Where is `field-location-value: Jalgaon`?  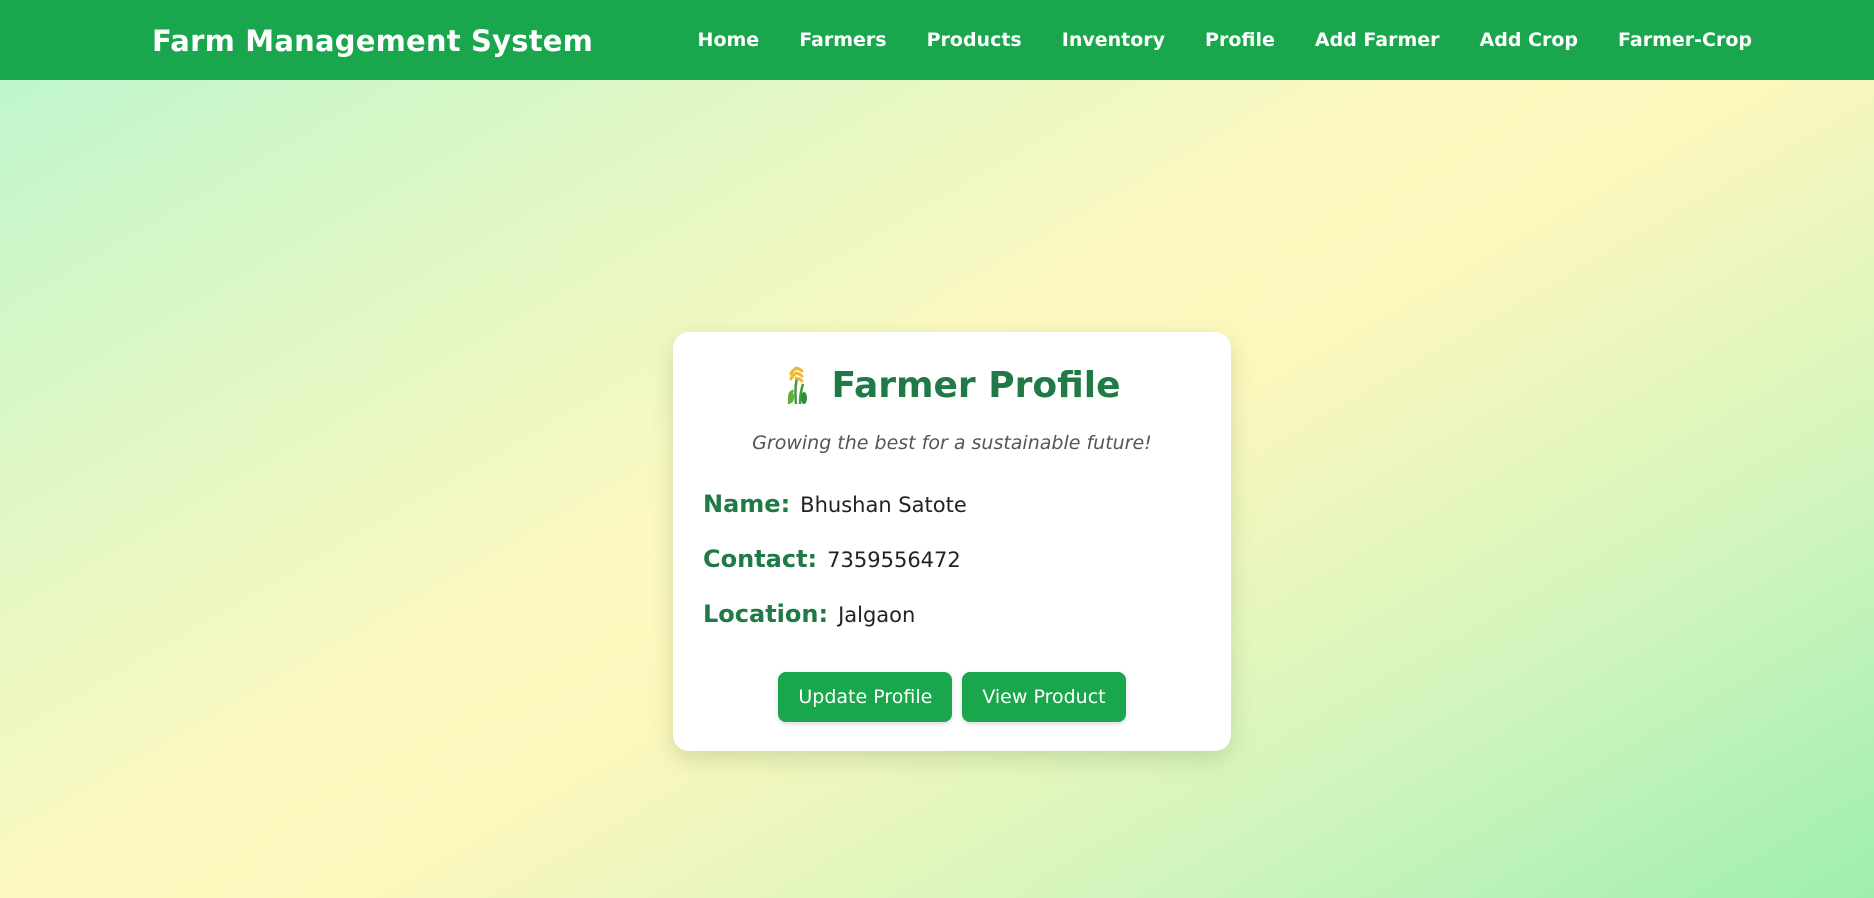 field-location-value: Jalgaon is located at coordinates (877, 615).